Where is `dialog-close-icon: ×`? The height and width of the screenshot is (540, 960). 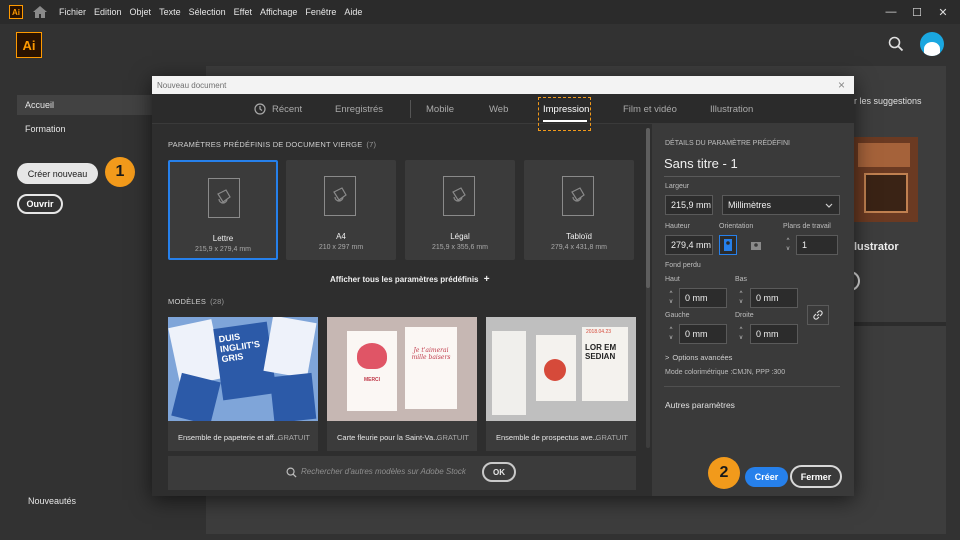
dialog-close-icon: × is located at coordinates (841, 85).